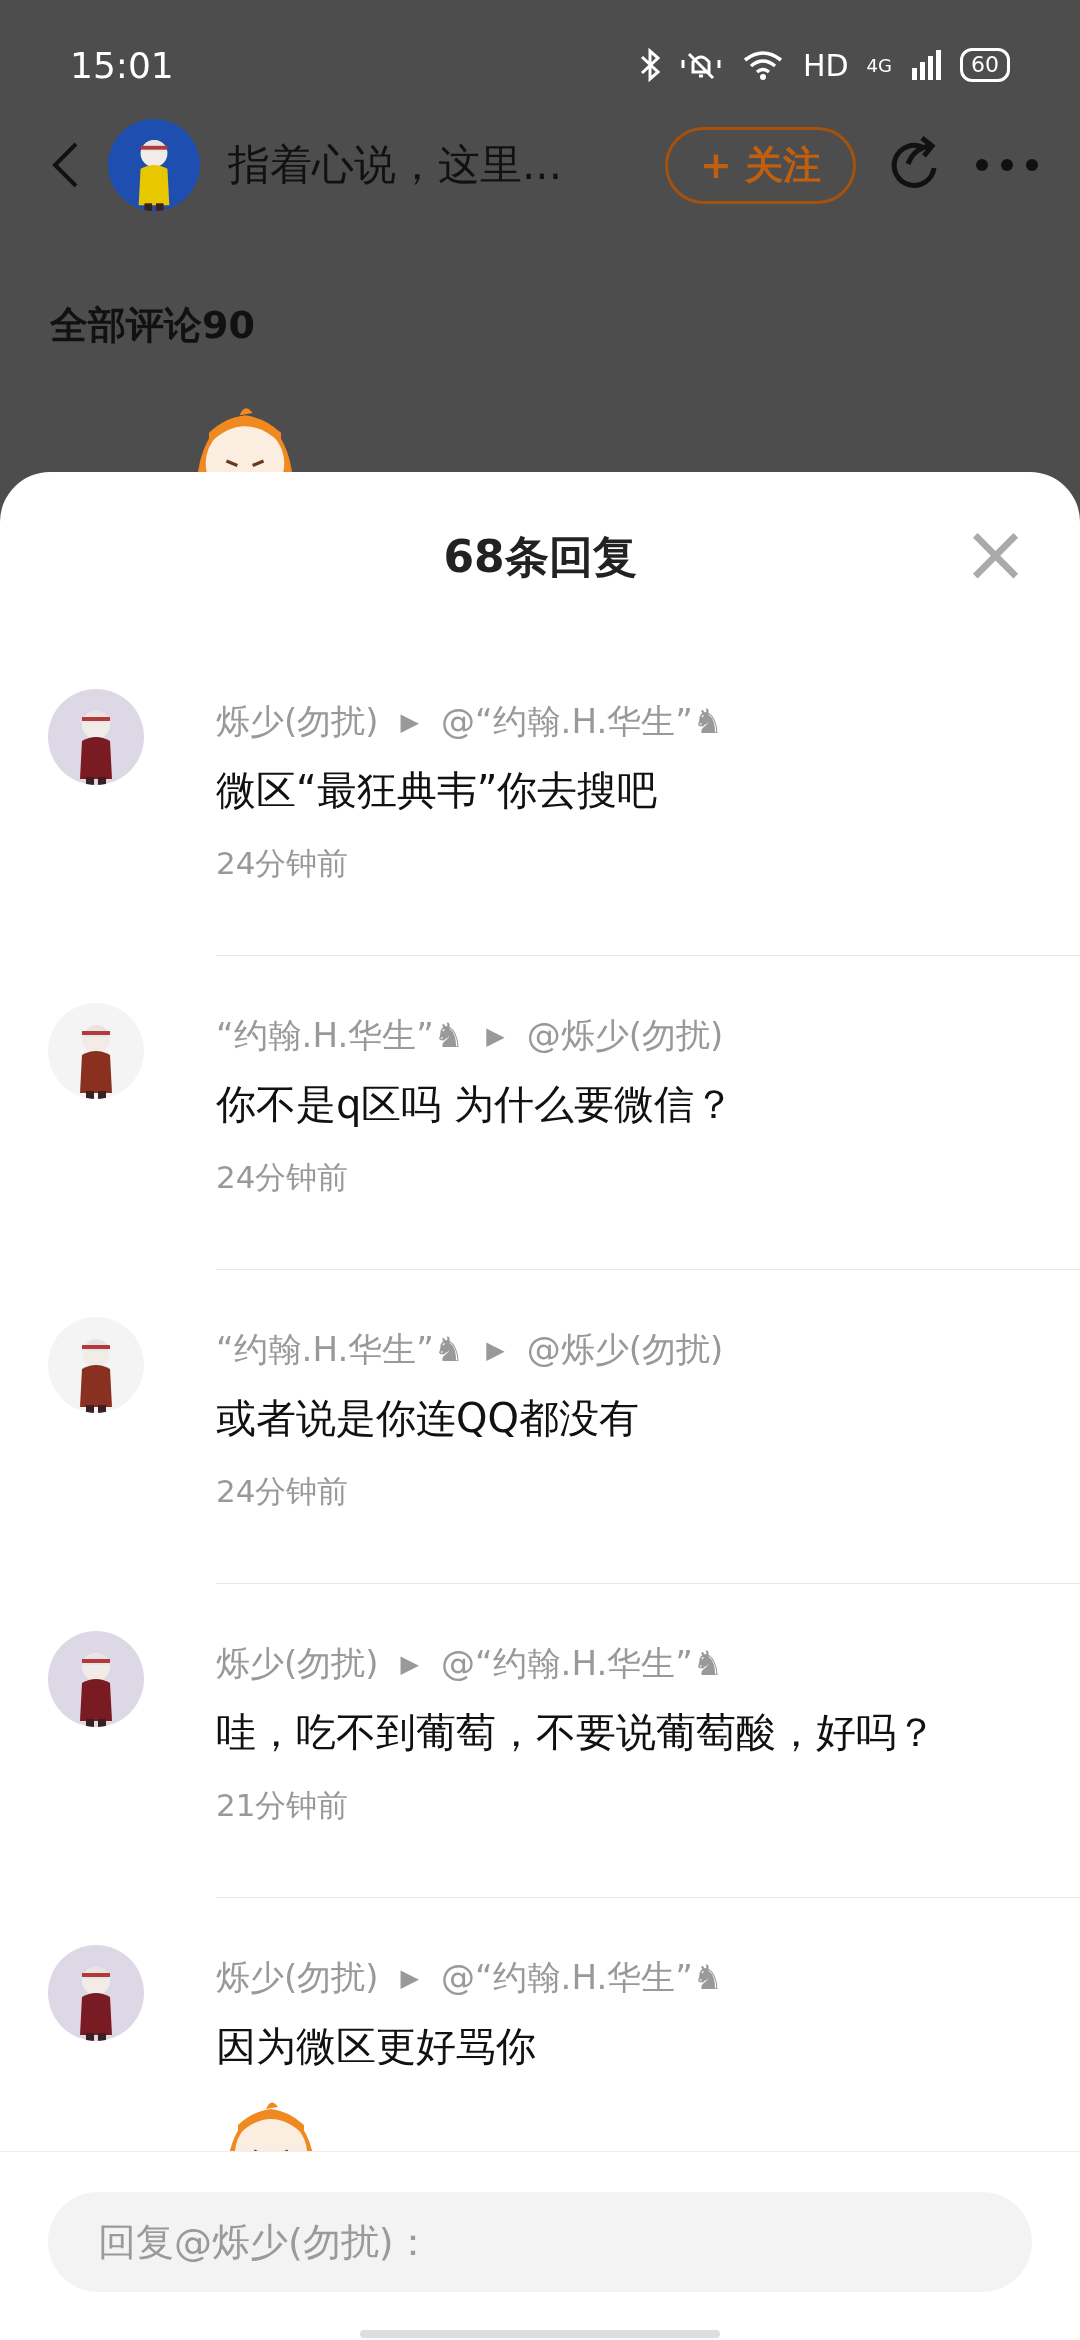 The image size is (1080, 2340). I want to click on reply-text: 你不是q区吗 为什么要微信？, so click(476, 1104).